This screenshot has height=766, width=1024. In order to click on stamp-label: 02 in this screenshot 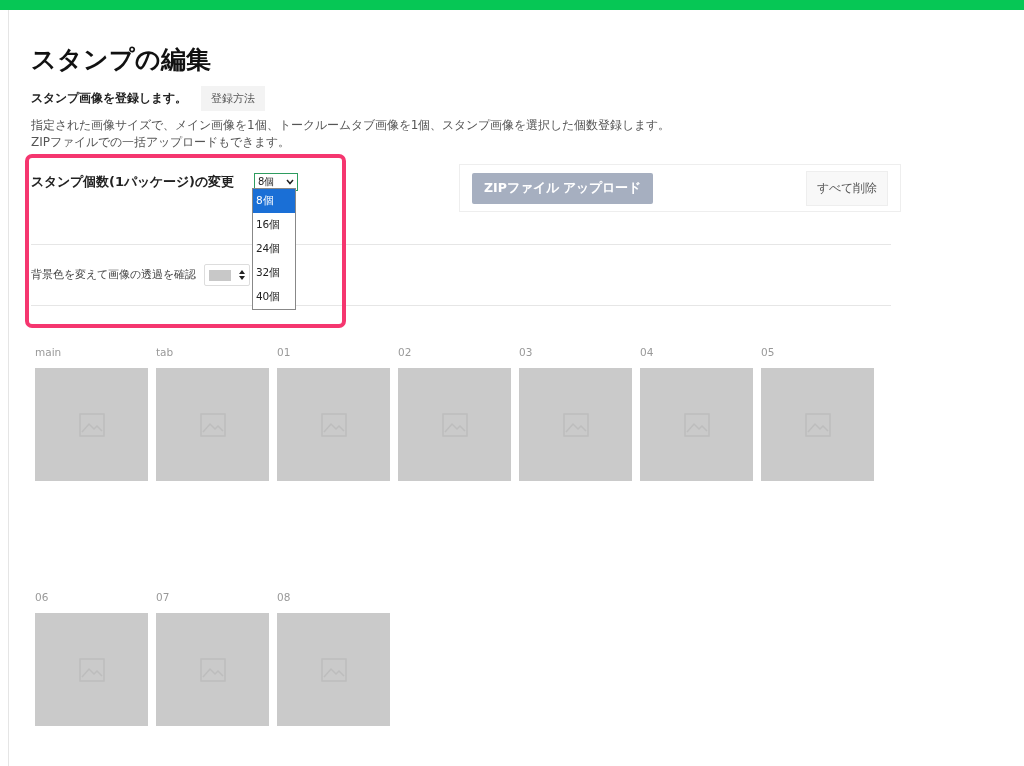, I will do `click(405, 352)`.